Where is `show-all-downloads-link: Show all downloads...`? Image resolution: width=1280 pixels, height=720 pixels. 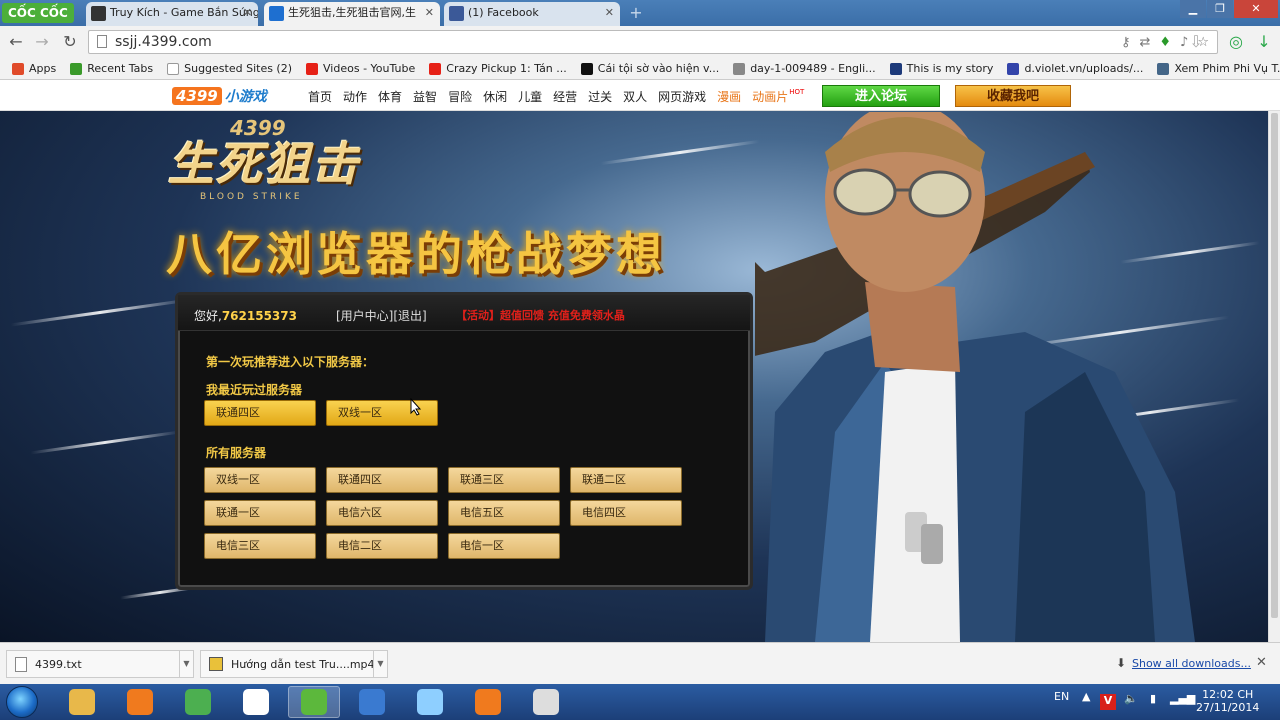 show-all-downloads-link: Show all downloads... is located at coordinates (1191, 663).